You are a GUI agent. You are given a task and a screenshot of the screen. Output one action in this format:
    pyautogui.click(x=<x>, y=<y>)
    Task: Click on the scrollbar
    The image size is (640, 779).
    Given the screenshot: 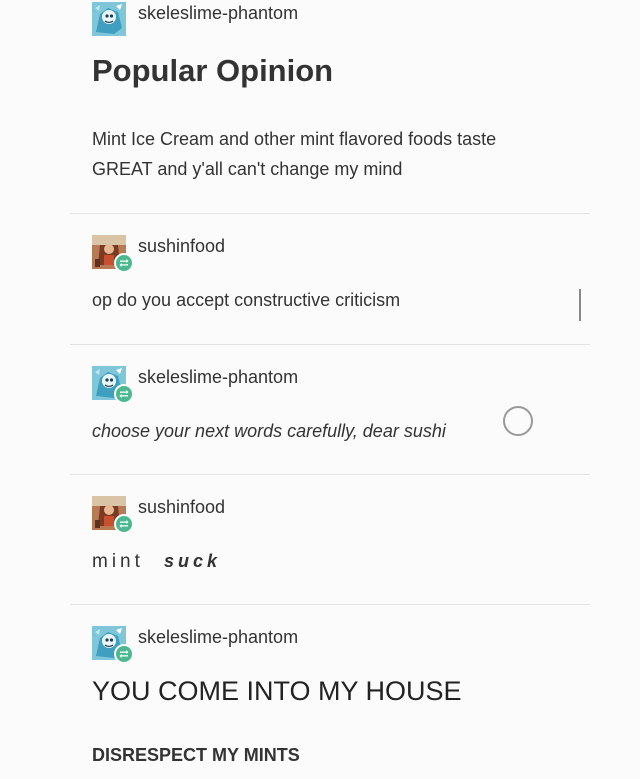 What is the action you would take?
    pyautogui.click(x=580, y=305)
    